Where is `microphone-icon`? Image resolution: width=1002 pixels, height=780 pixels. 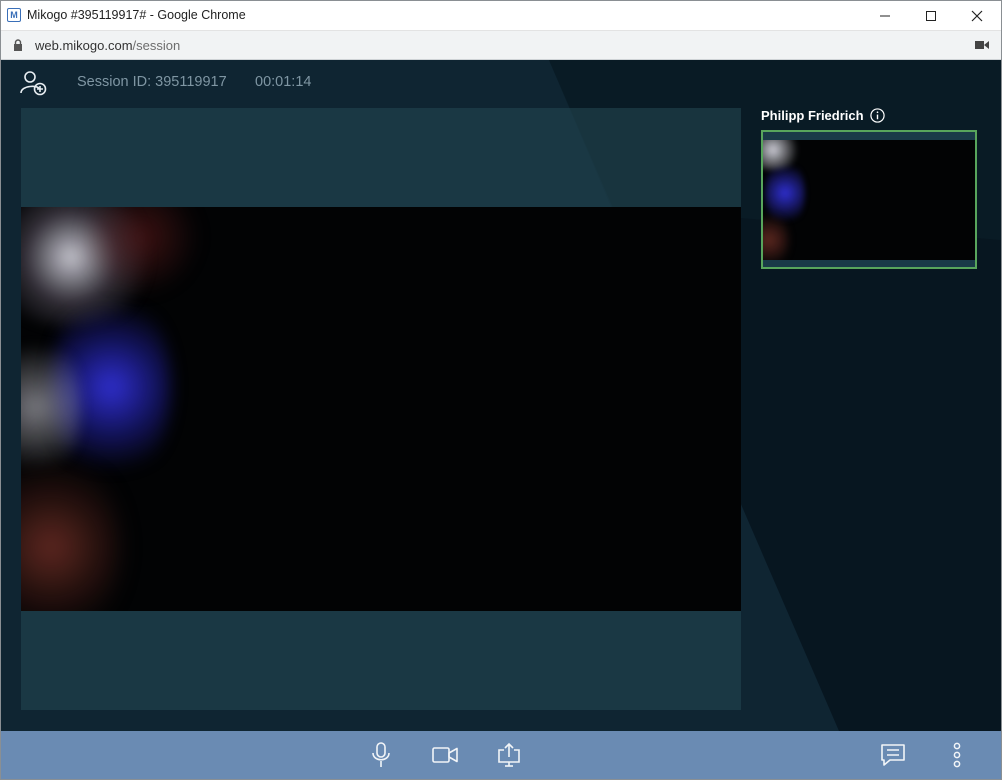 microphone-icon is located at coordinates (381, 754).